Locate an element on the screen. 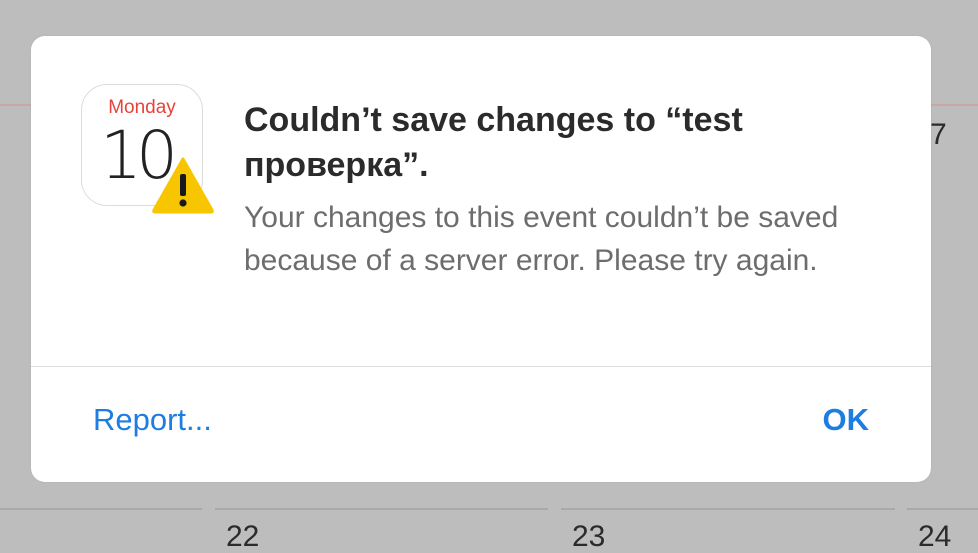 The width and height of the screenshot is (978, 553). ok-button: OK is located at coordinates (846, 420).